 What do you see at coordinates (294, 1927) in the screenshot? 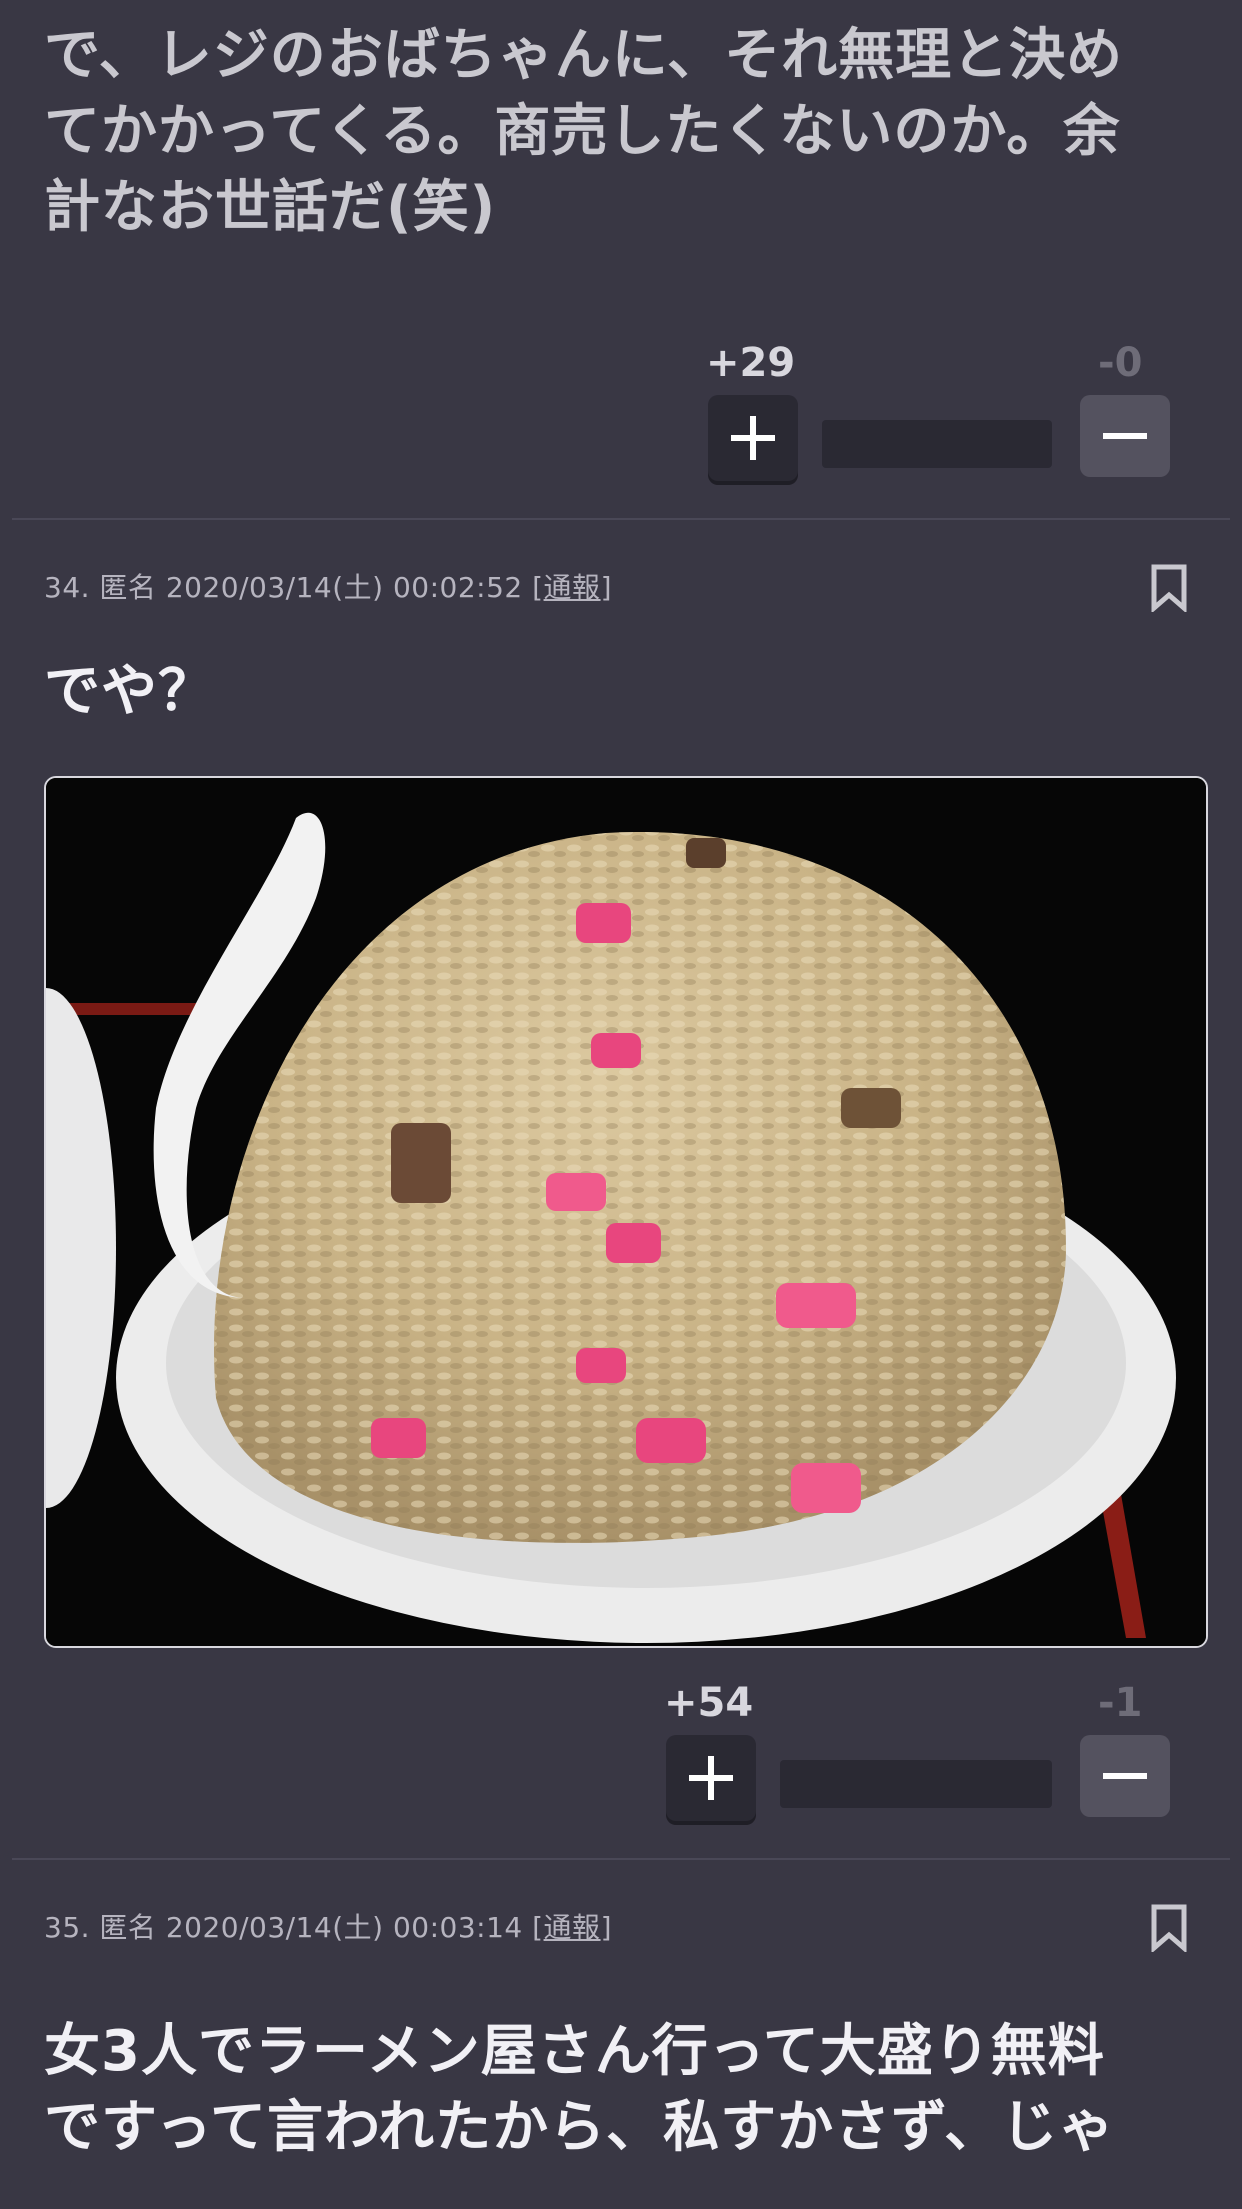
I see `comment-meta-info: 35. 匿名 2020/03/14(土) 00:03:14 [` at bounding box center [294, 1927].